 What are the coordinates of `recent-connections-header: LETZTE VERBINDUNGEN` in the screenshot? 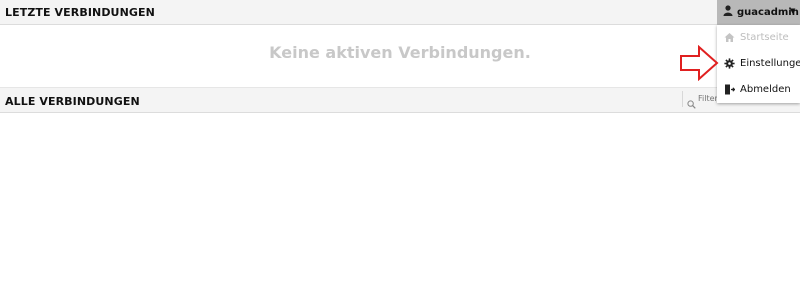 It's located at (400, 12).